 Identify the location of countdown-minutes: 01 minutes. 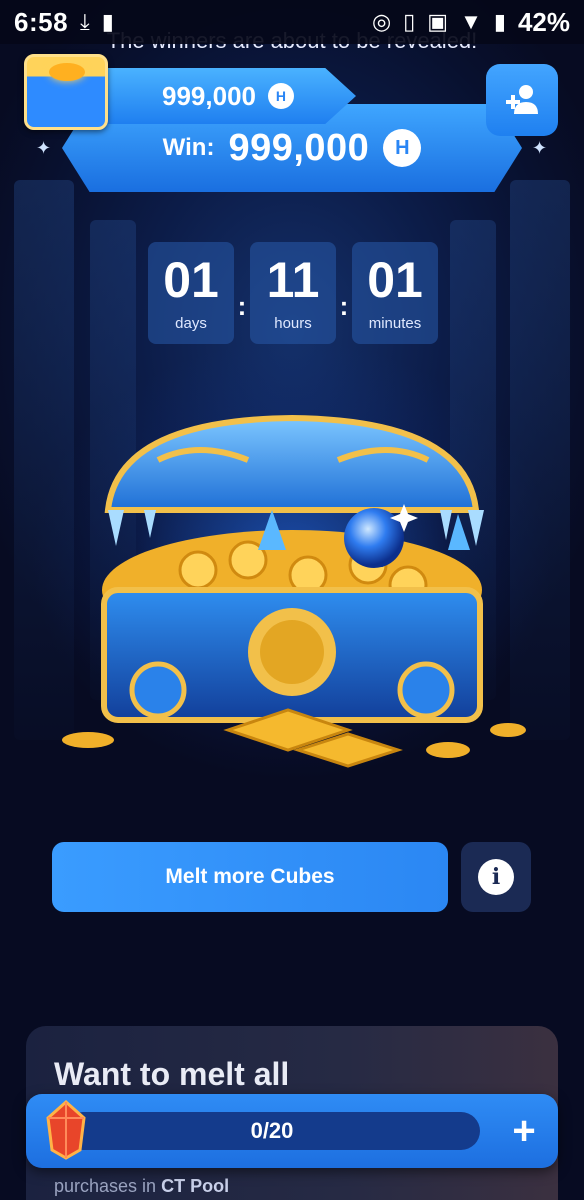
(395, 293).